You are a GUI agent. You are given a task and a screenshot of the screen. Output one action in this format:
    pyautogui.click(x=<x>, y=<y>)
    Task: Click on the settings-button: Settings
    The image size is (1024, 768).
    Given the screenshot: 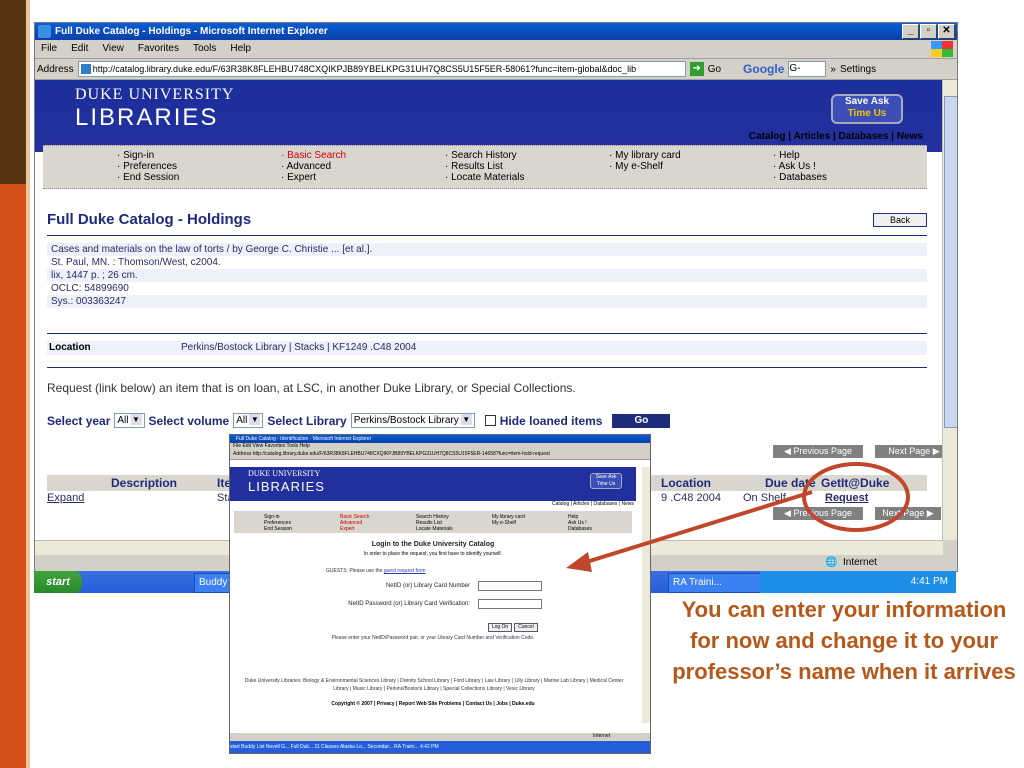 What is the action you would take?
    pyautogui.click(x=858, y=69)
    